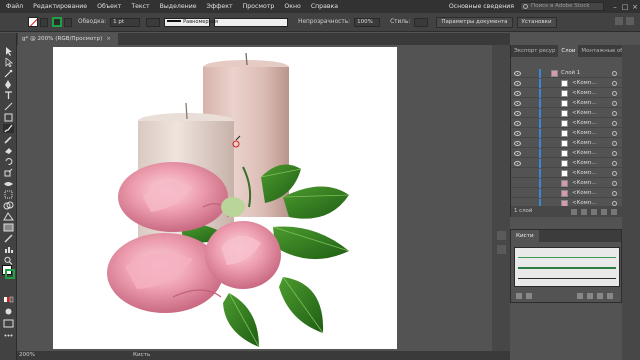  What do you see at coordinates (108, 39) in the screenshot?
I see `close-tab-icon: ×` at bounding box center [108, 39].